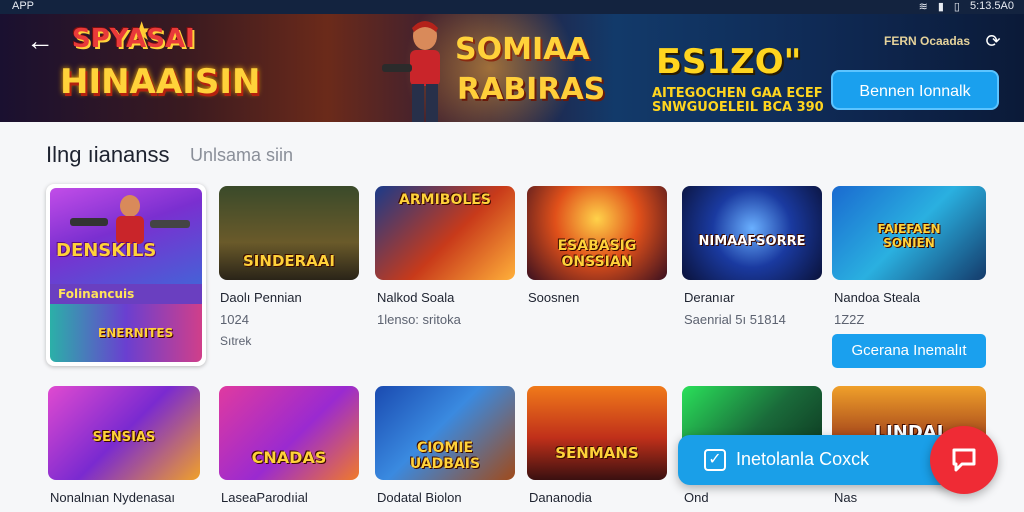 This screenshot has height=512, width=1024. I want to click on logo-line2: HINAAISIN, so click(160, 82).